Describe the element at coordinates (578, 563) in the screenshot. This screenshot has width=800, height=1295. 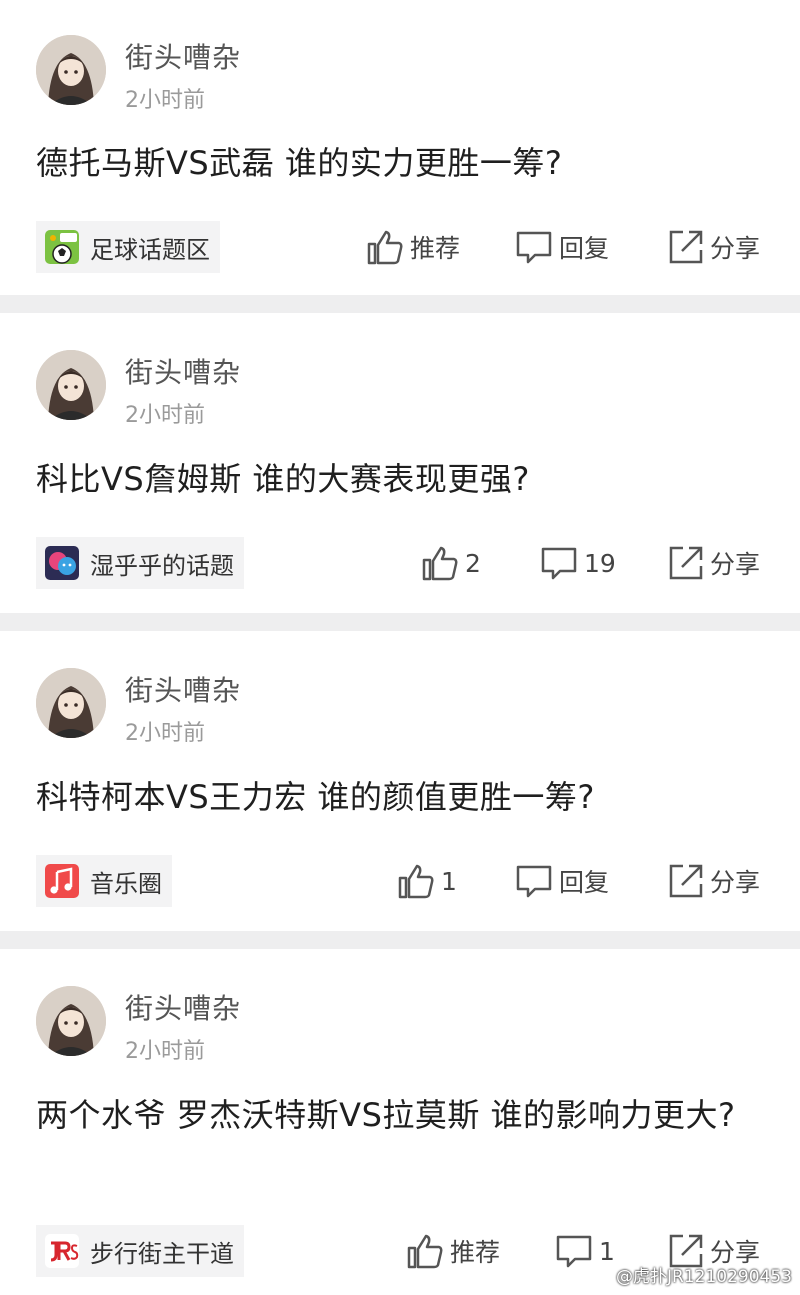
I see `reply-button: 19` at that location.